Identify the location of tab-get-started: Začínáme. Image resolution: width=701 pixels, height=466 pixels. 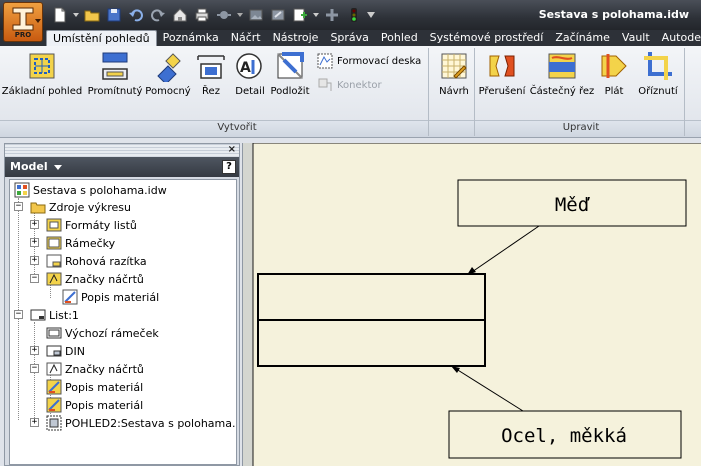
(582, 38).